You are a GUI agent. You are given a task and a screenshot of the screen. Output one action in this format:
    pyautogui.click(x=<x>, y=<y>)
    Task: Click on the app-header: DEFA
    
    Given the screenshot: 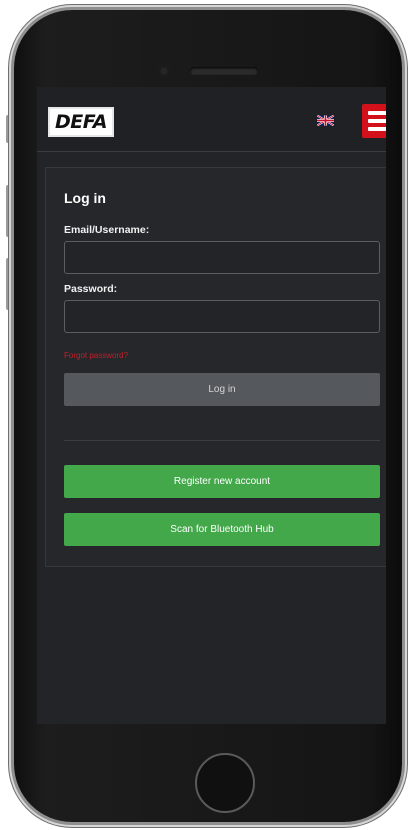 What is the action you would take?
    pyautogui.click(x=211, y=119)
    